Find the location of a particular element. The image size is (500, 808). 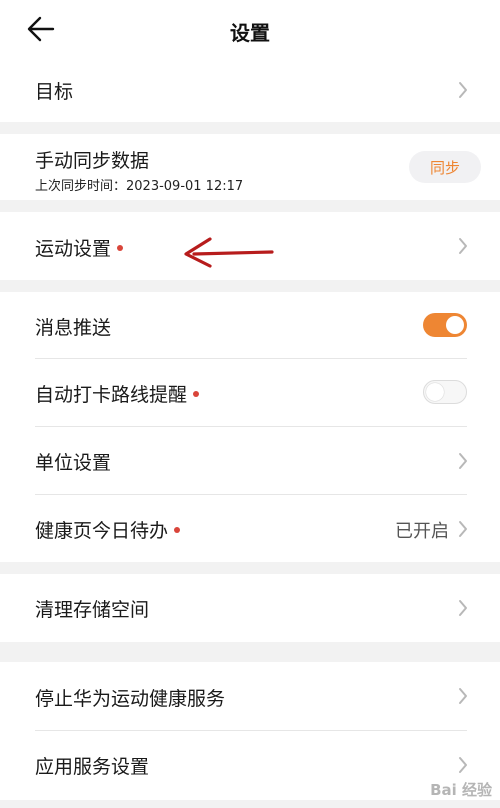

goal-row: 目标 is located at coordinates (250, 90).